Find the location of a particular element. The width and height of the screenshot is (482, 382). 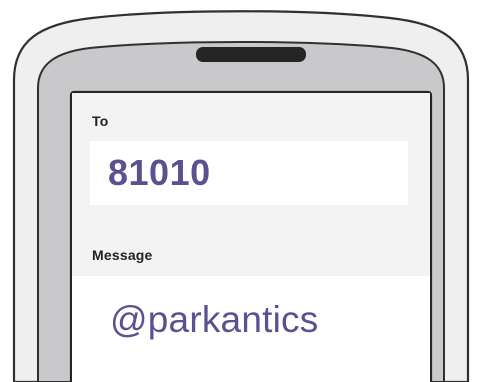

message-text: @parkantics is located at coordinates (214, 319).